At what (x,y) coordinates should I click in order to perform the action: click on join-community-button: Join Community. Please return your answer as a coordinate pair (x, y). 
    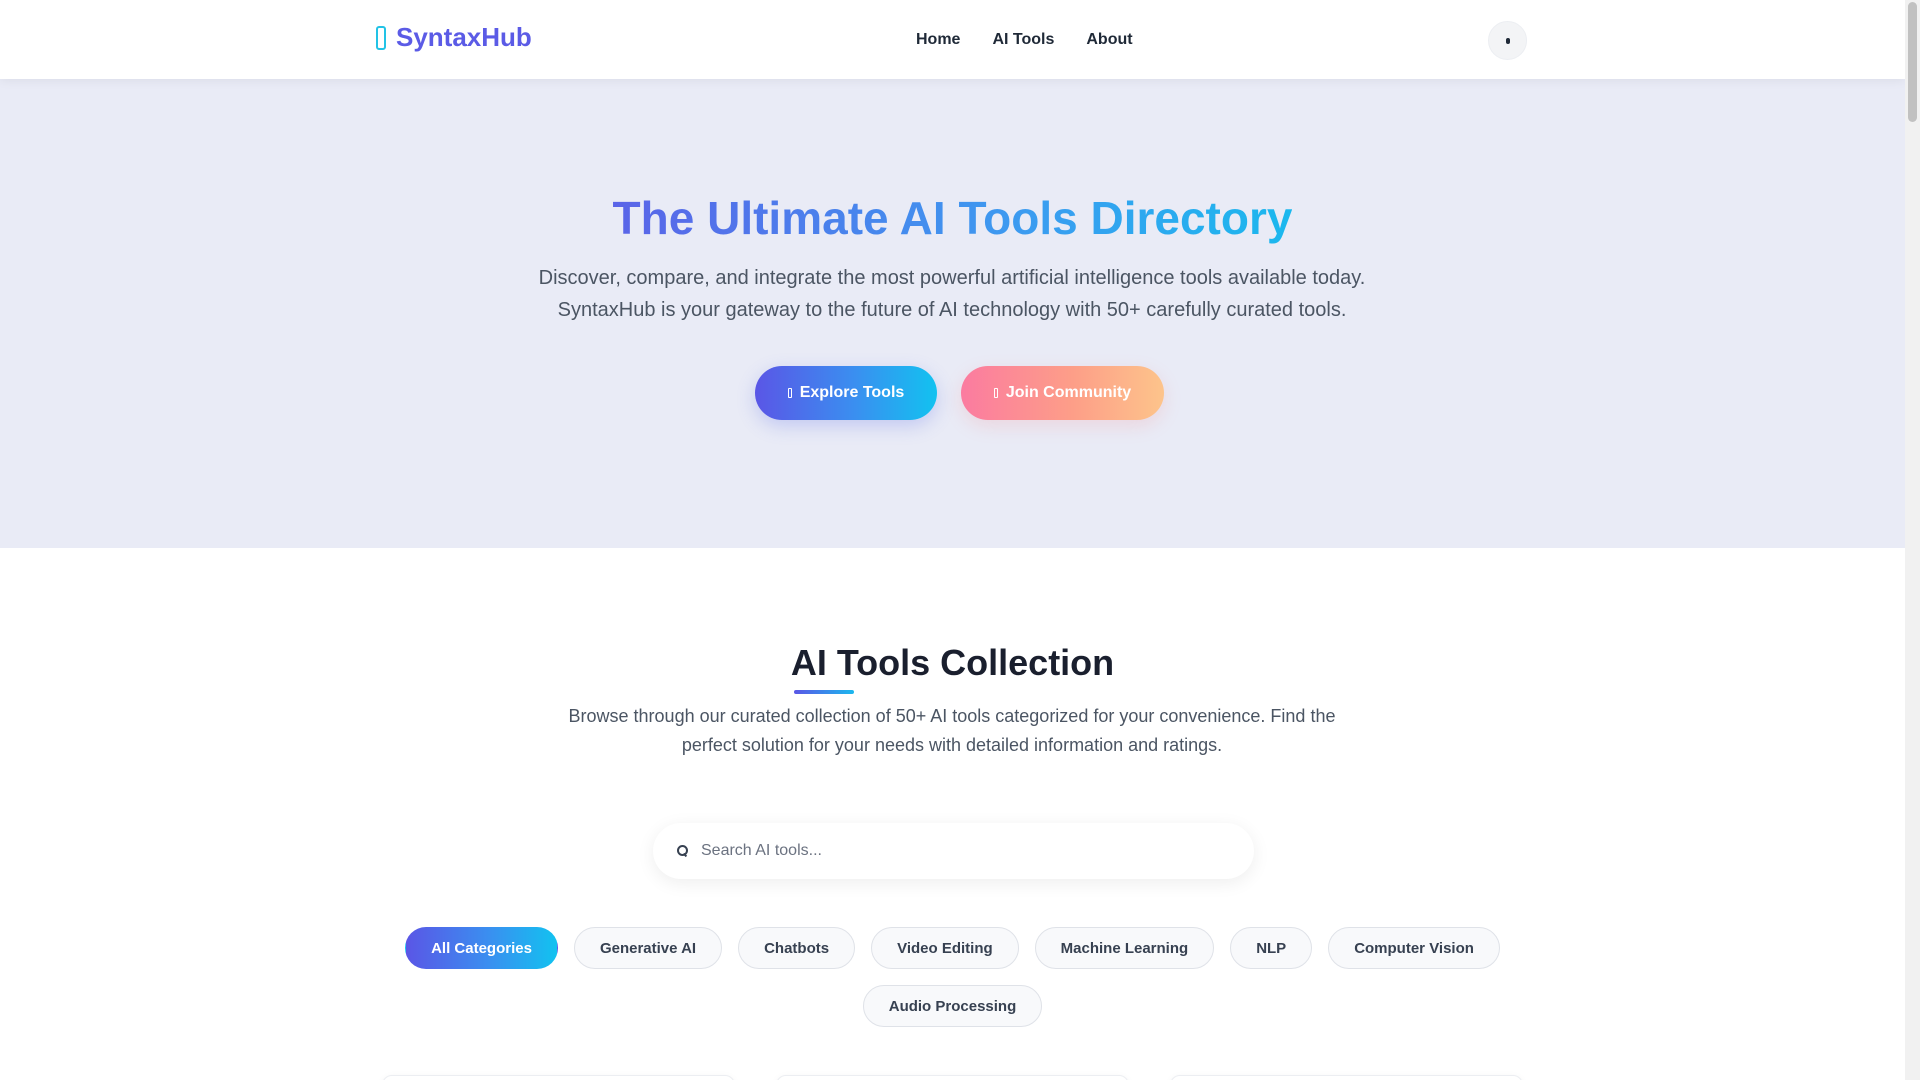
    Looking at the image, I should click on (1062, 393).